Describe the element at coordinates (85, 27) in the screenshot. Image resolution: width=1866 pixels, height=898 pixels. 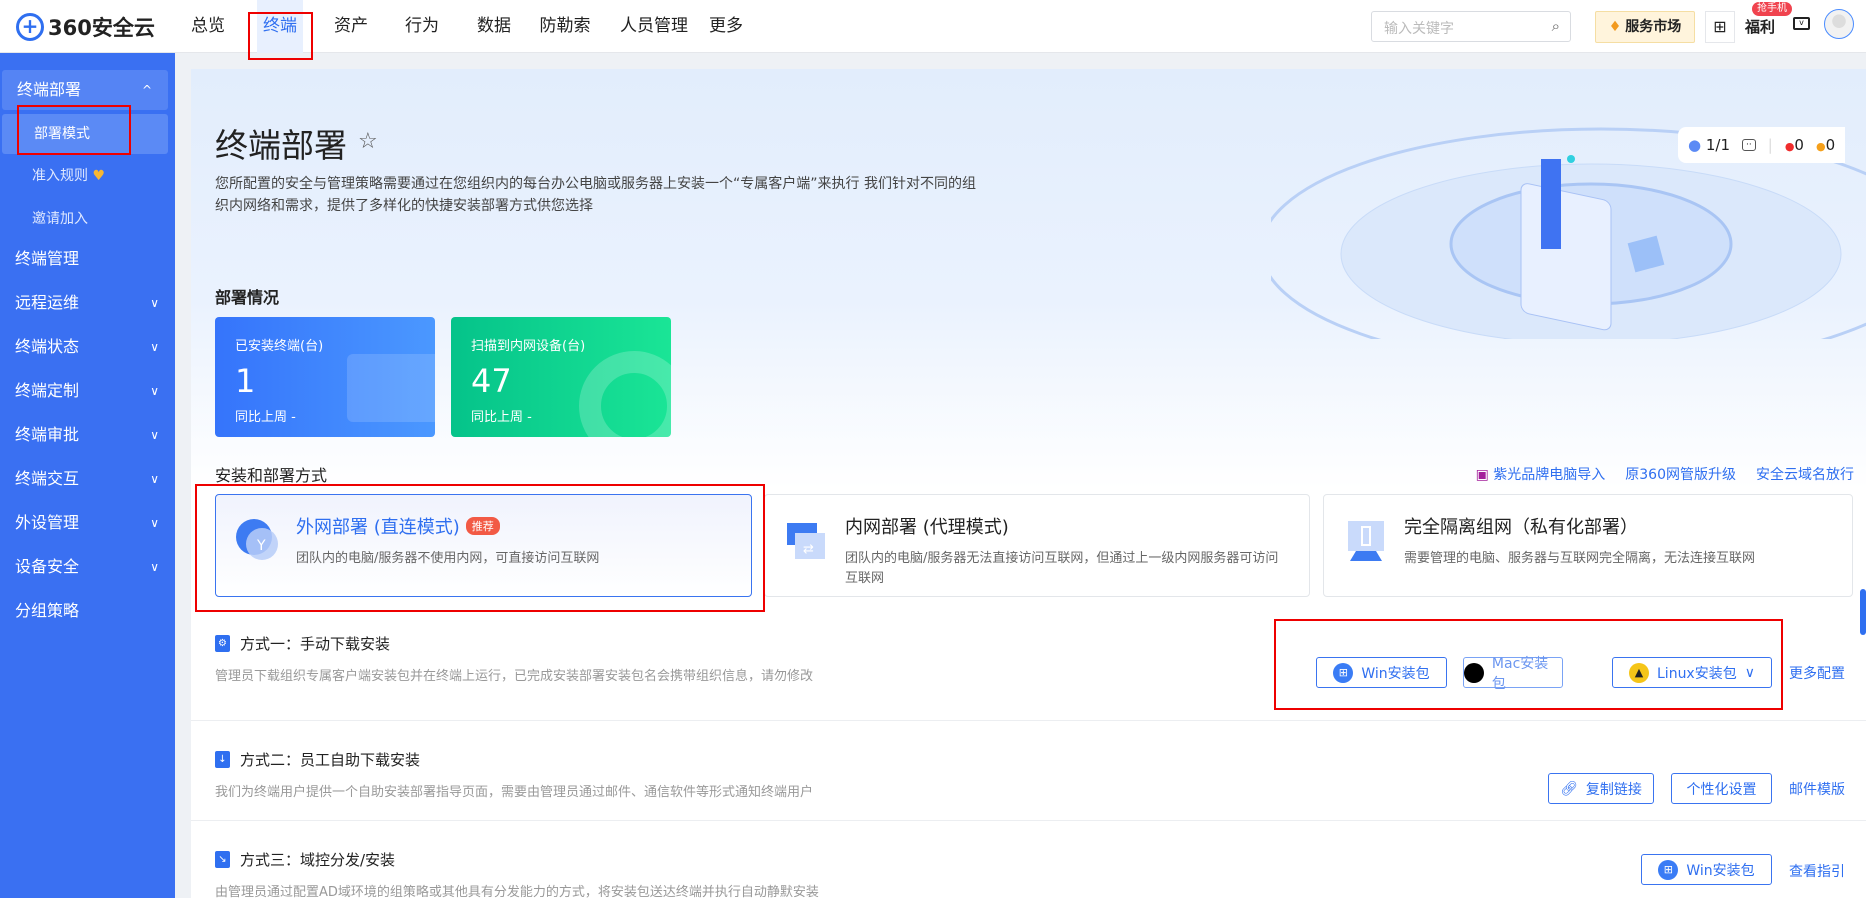
I see `logo: +360安全云` at that location.